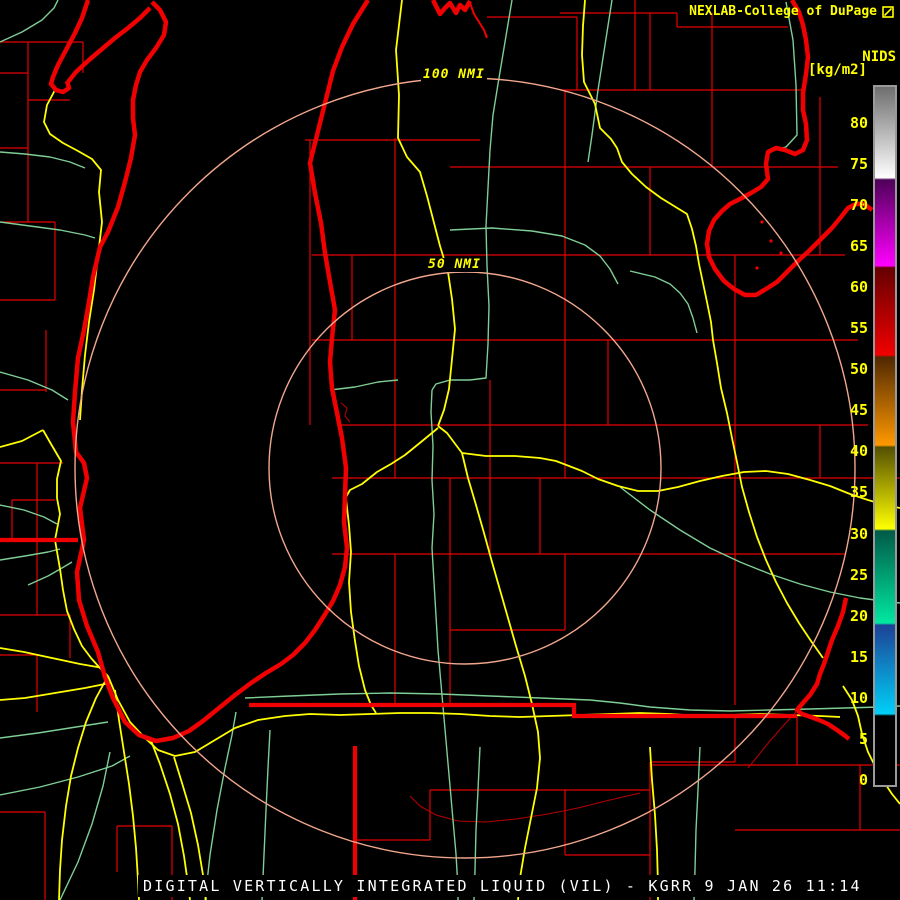  What do you see at coordinates (791, 11) in the screenshot?
I see `header-title: NEXLAB-College of DuPage` at bounding box center [791, 11].